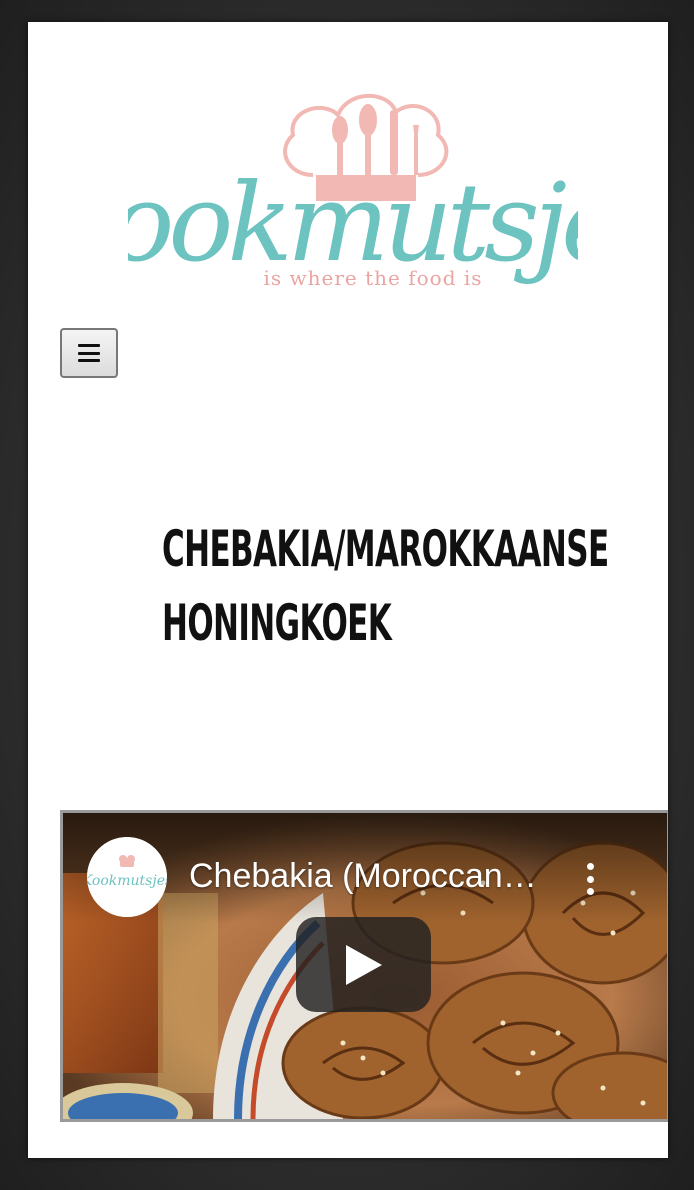 This screenshot has width=694, height=1190. I want to click on channel-avatar: Kookmutsjes, so click(127, 877).